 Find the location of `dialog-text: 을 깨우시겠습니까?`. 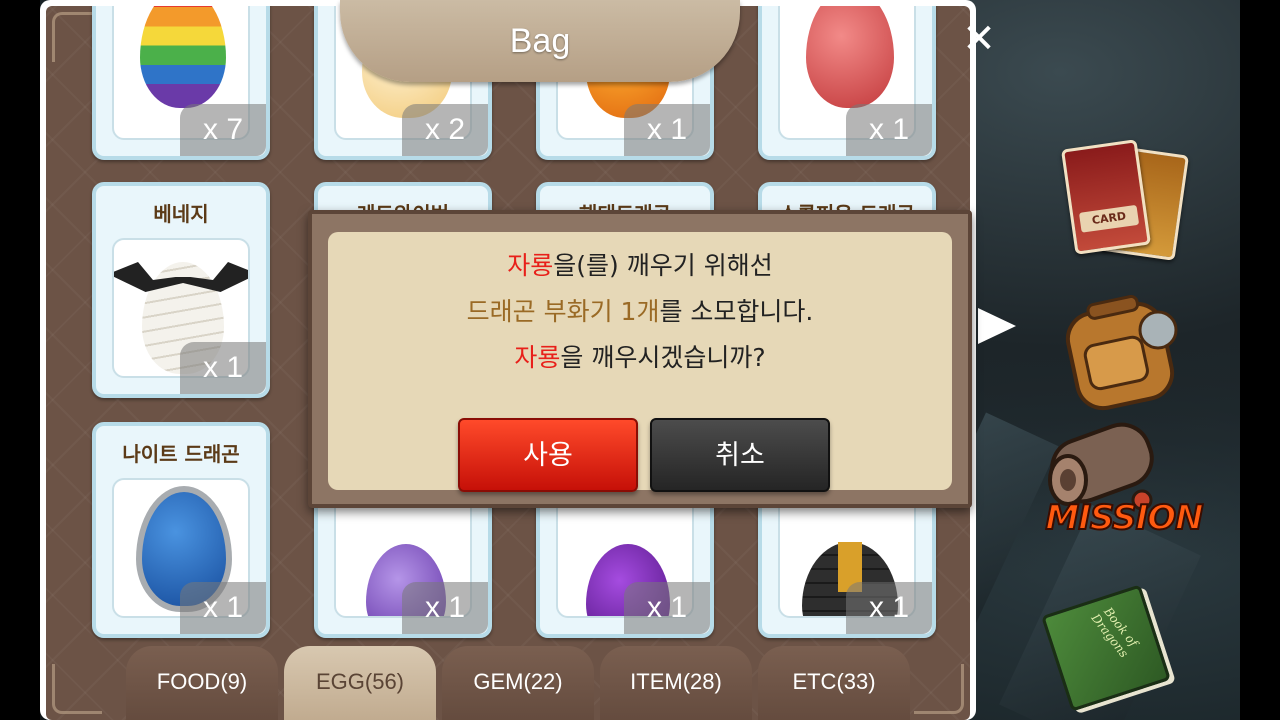

dialog-text: 을 깨우시겠습니까? is located at coordinates (663, 357).